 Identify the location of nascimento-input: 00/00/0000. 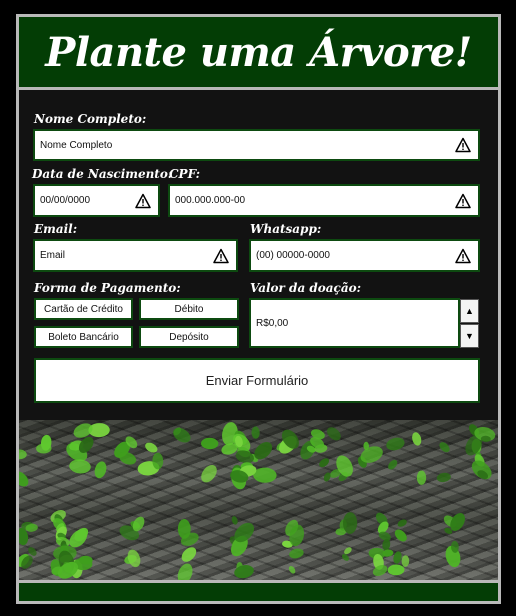
(96, 200).